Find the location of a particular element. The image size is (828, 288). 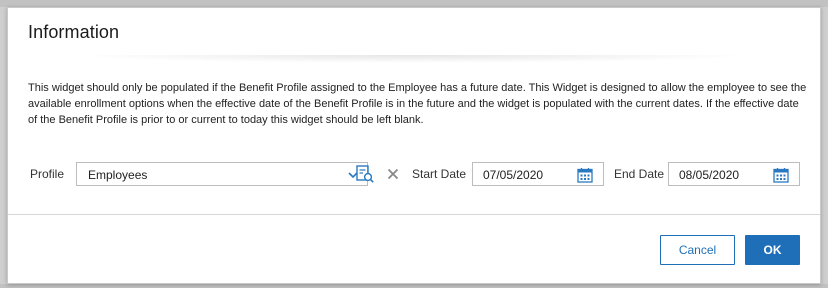

close-icon is located at coordinates (393, 174).